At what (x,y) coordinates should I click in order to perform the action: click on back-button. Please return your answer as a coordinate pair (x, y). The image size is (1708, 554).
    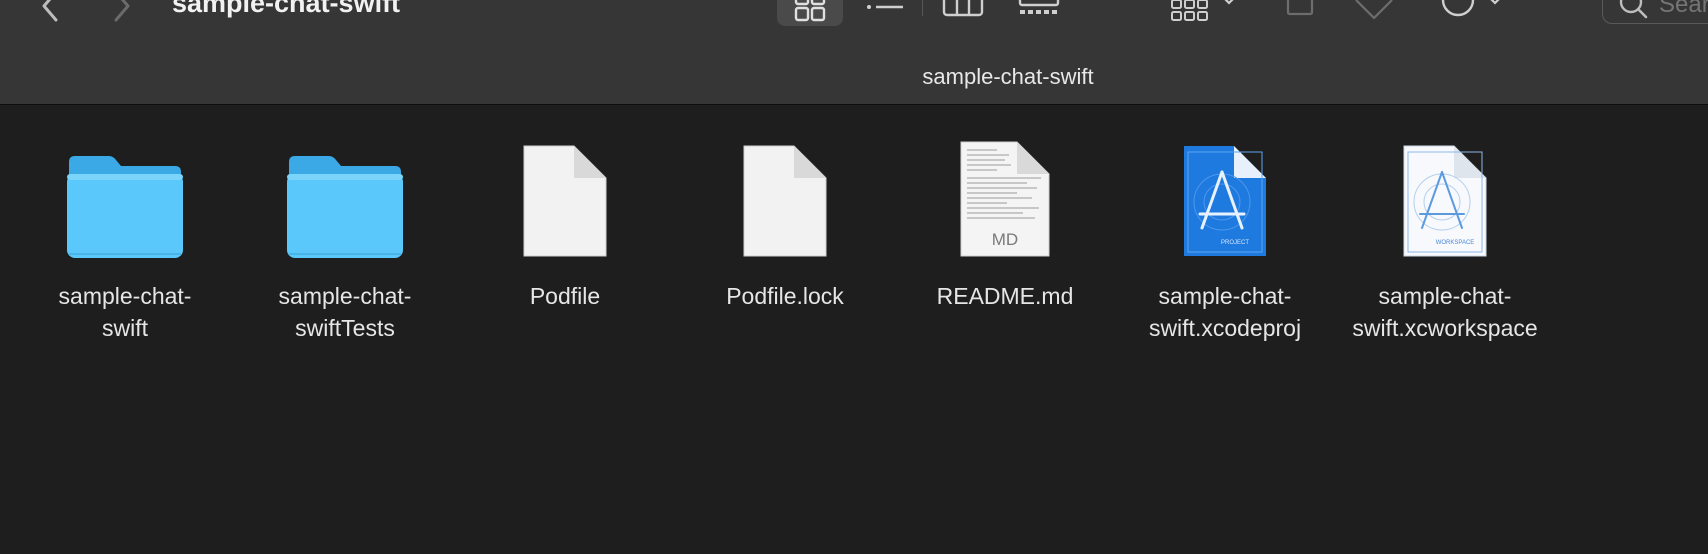
    Looking at the image, I should click on (50, 13).